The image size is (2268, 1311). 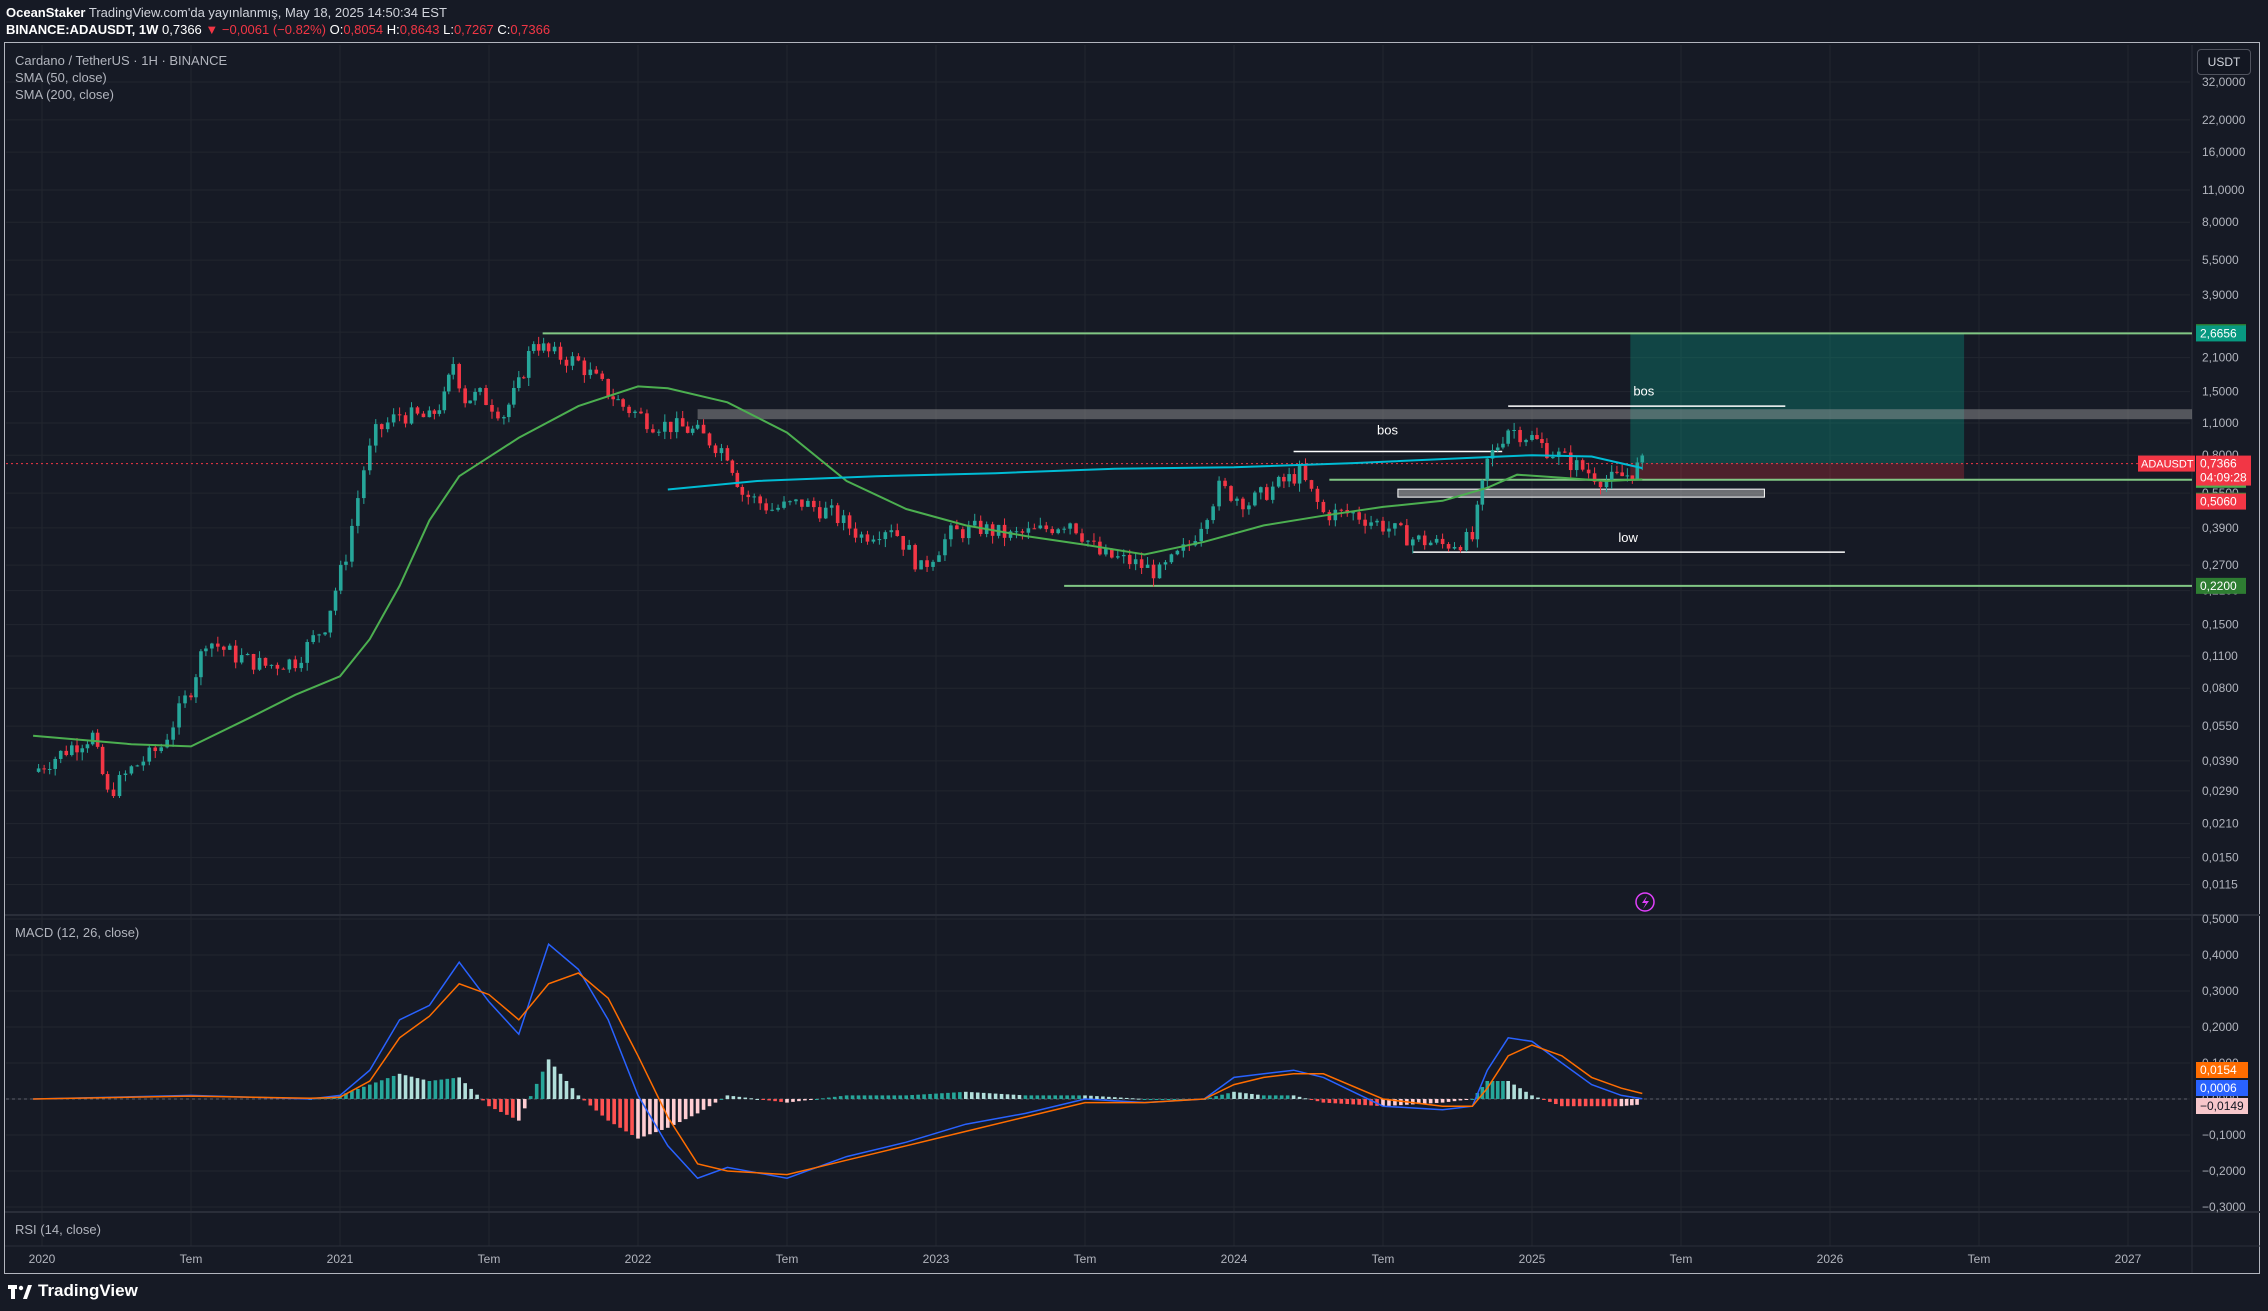 I want to click on time-tick-label: 2025, so click(x=1532, y=1259).